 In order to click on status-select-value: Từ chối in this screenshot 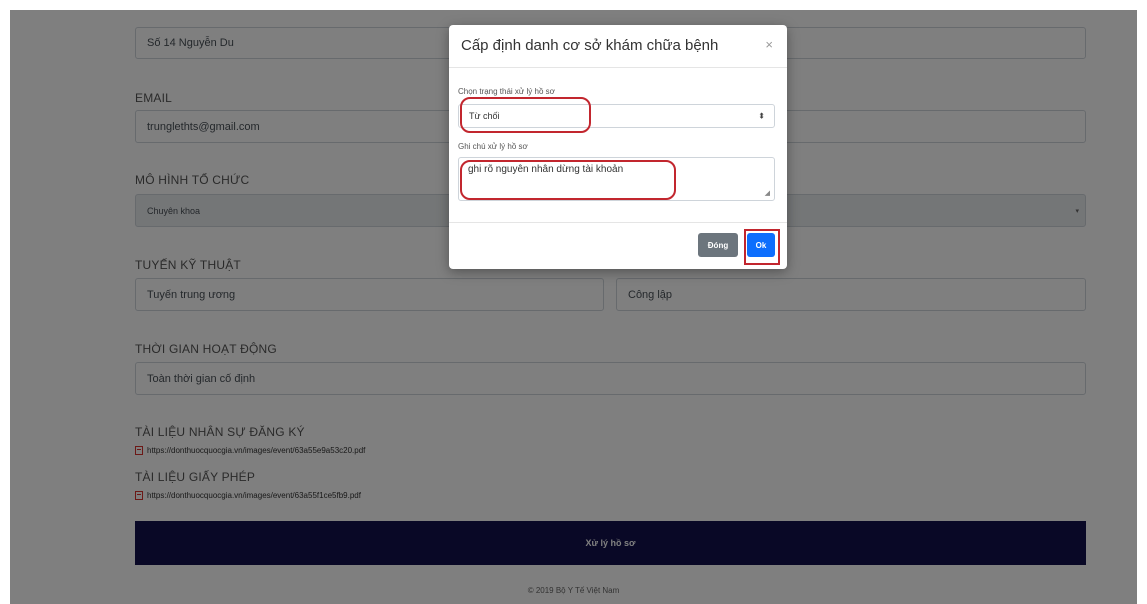, I will do `click(484, 116)`.